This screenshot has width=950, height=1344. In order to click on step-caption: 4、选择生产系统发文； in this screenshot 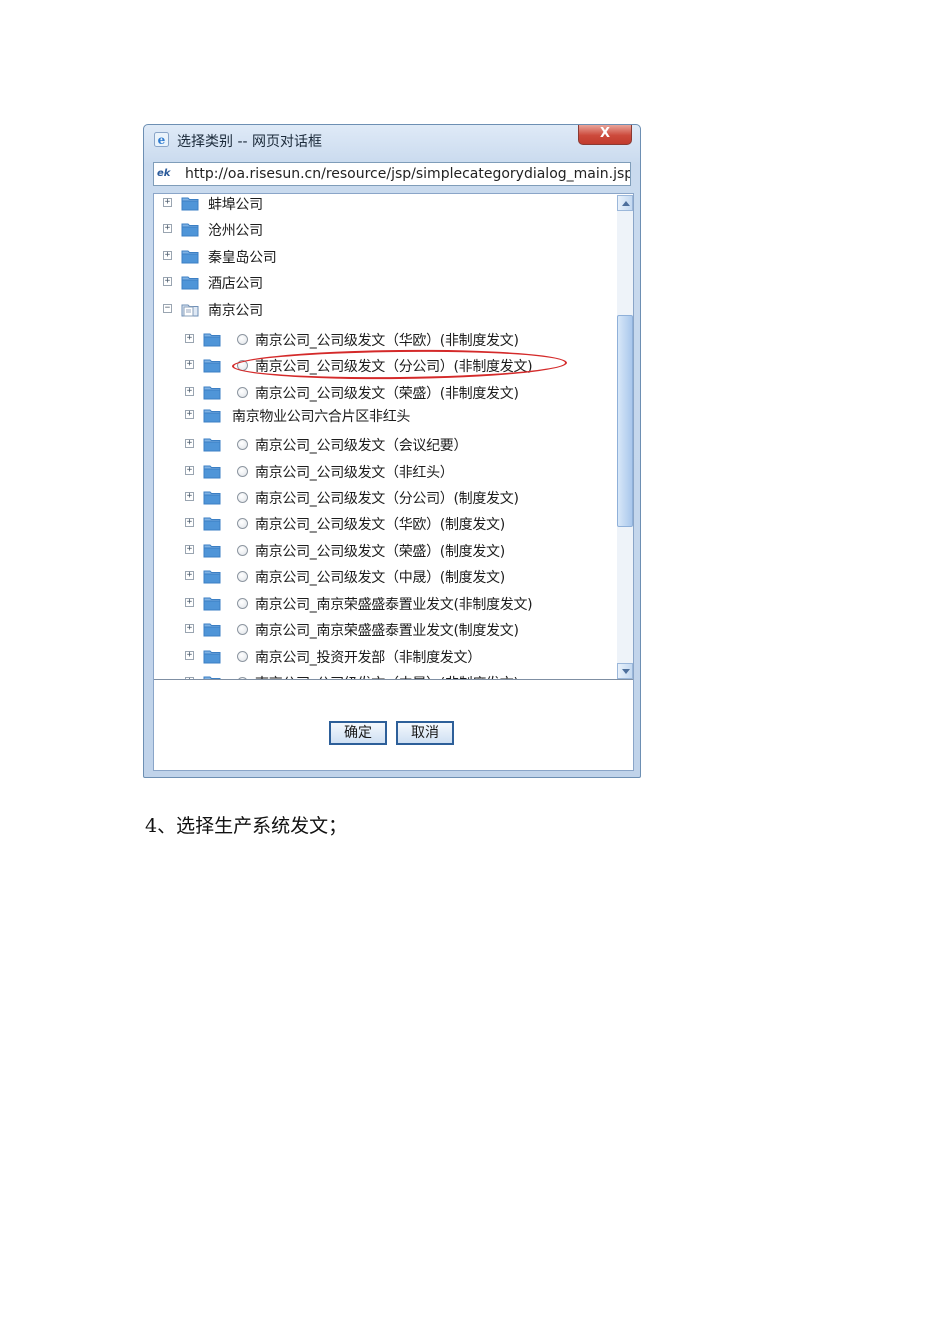, I will do `click(246, 826)`.